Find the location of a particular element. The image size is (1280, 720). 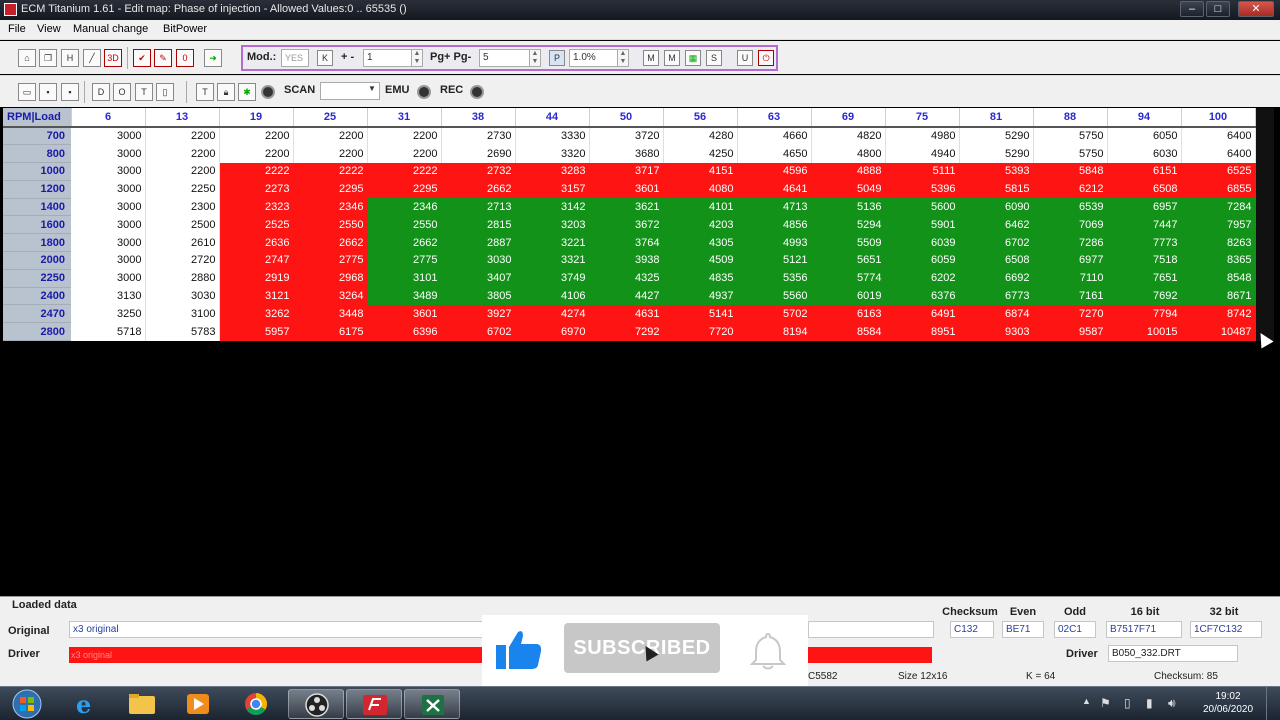

map-cell: 4427 is located at coordinates (626, 296).